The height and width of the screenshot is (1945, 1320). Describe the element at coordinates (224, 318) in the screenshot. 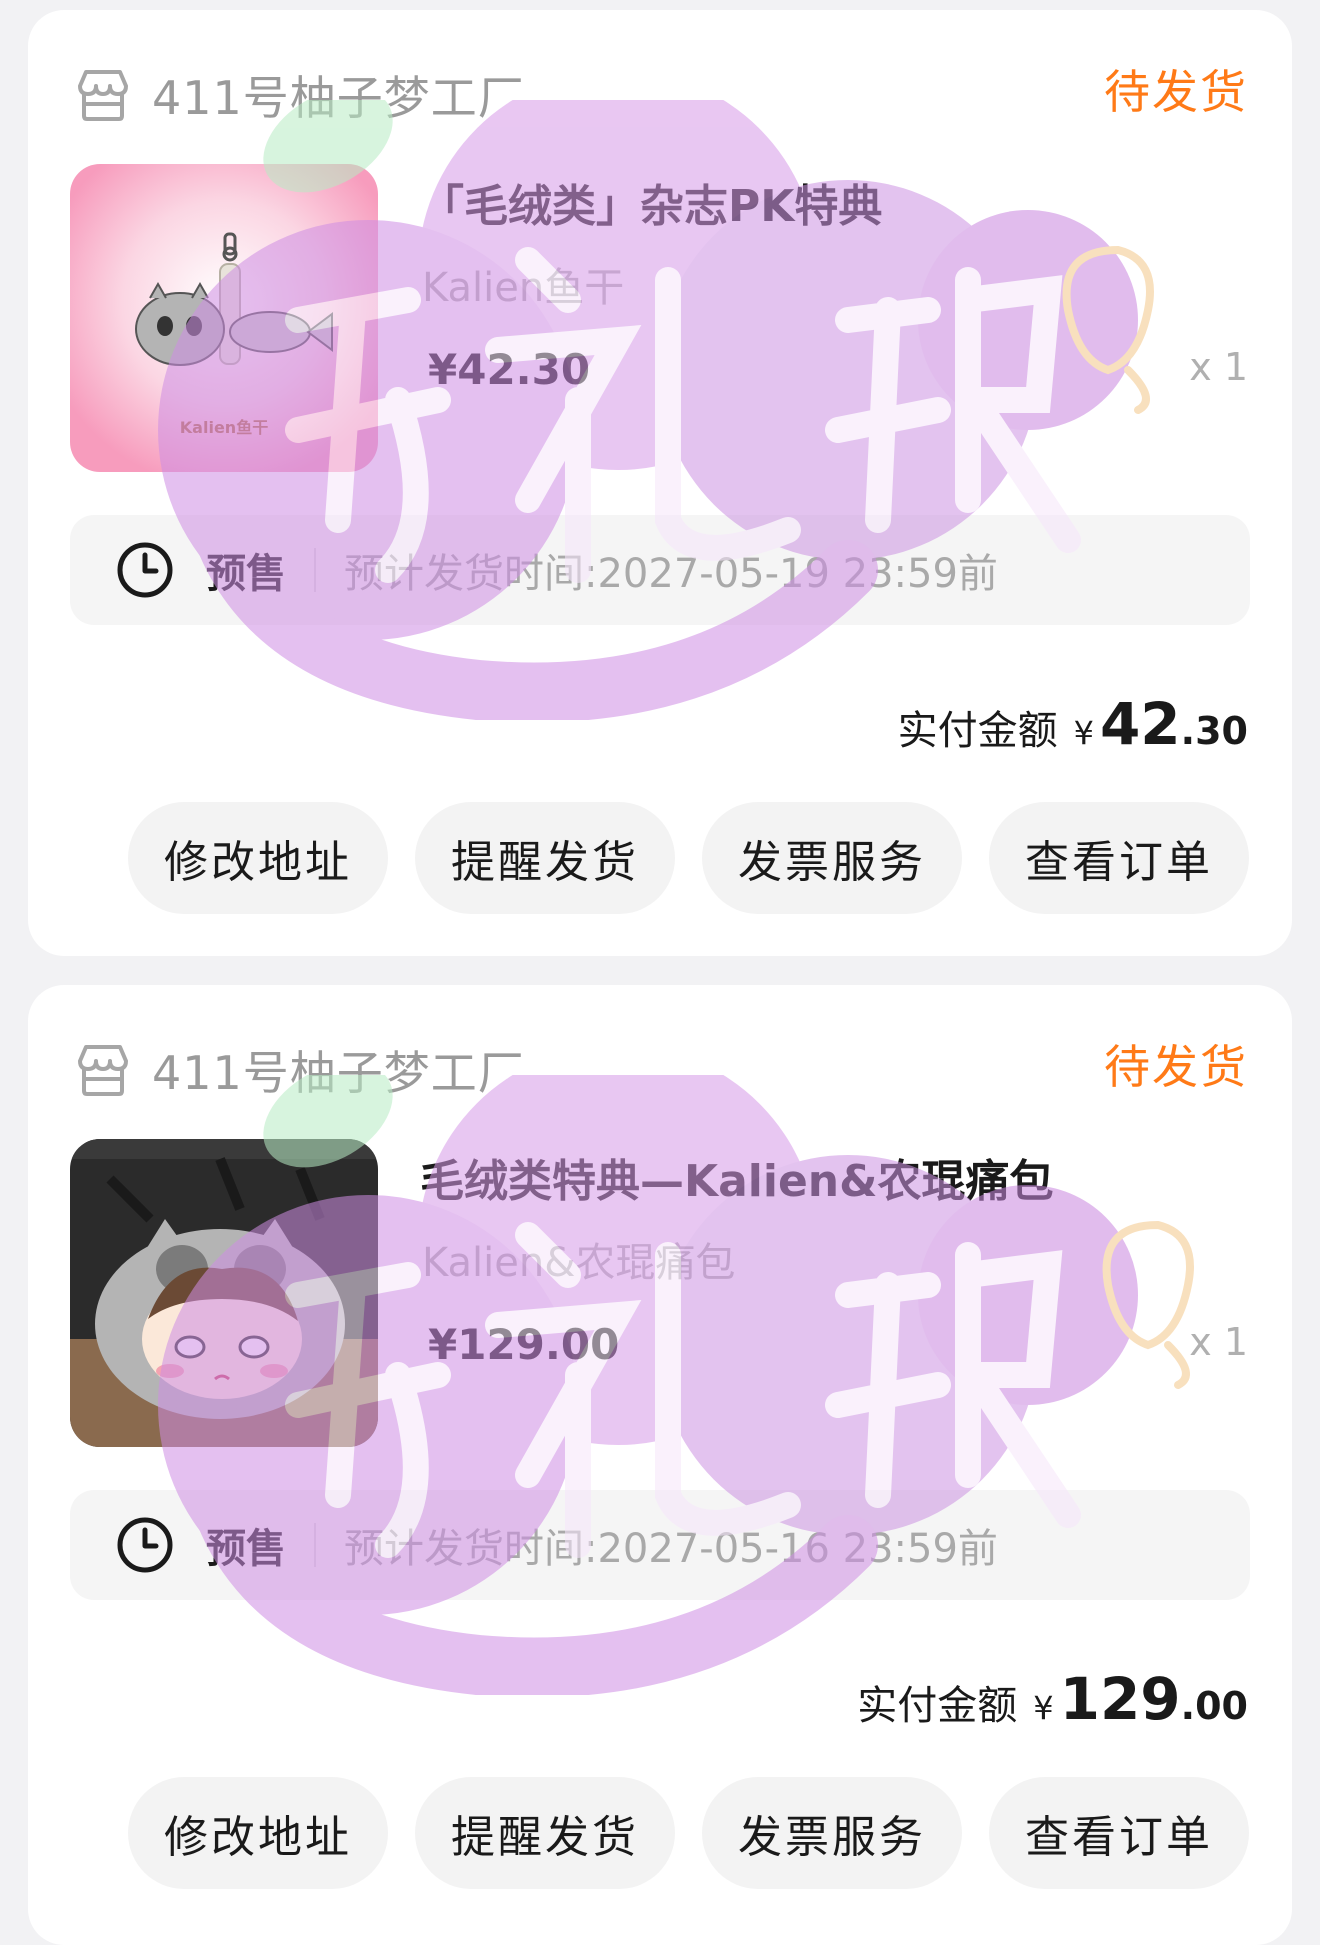

I see `product-image: Kalien鱼干` at that location.